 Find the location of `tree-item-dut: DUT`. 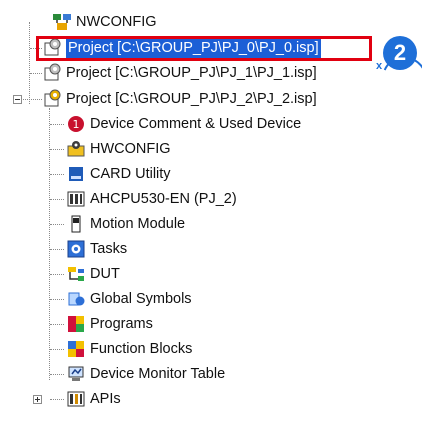

tree-item-dut: DUT is located at coordinates (93, 274).